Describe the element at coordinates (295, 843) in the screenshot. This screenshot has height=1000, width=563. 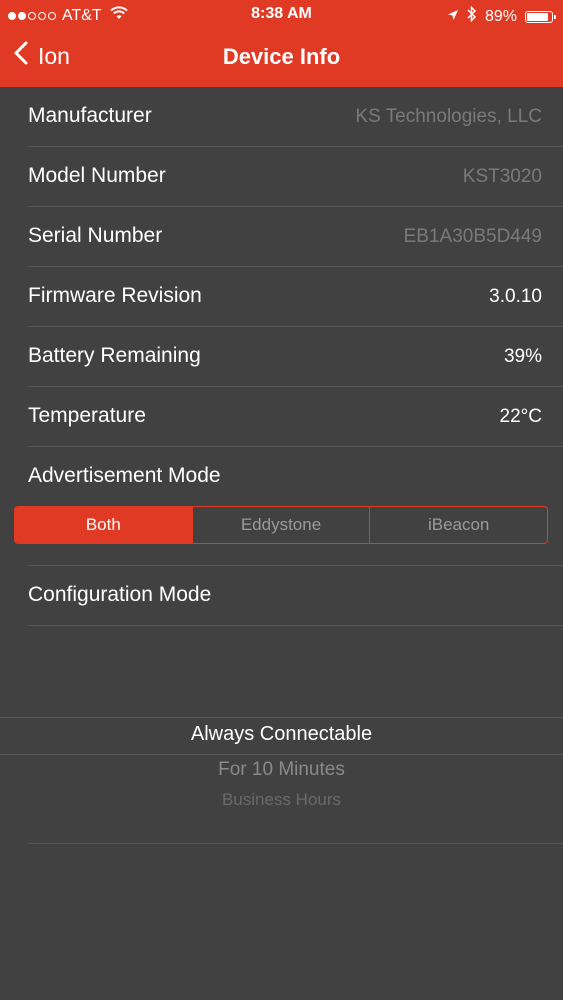
I see `picker-divider` at that location.